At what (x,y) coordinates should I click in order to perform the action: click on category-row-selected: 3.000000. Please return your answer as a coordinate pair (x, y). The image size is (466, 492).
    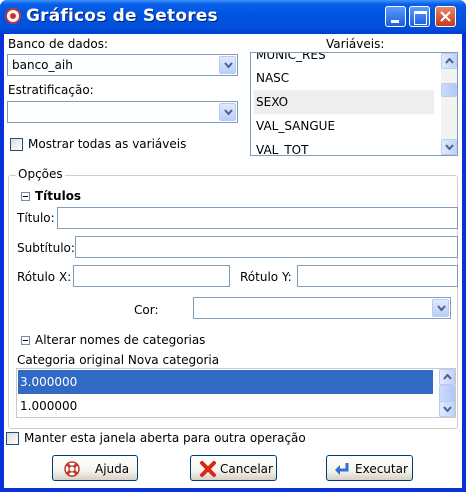
    Looking at the image, I should click on (225, 382).